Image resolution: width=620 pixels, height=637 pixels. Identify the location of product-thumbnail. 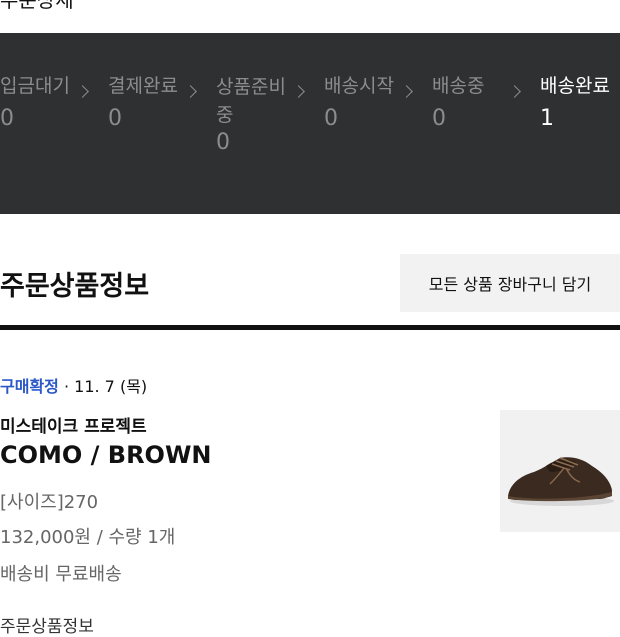
(560, 471).